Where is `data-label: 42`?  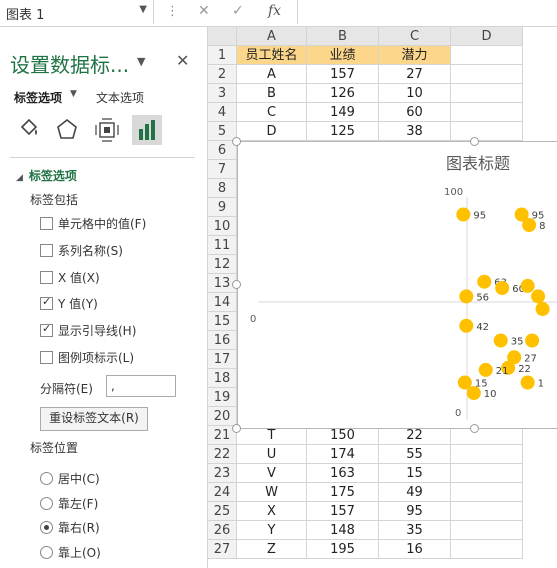 data-label: 42 is located at coordinates (482, 327).